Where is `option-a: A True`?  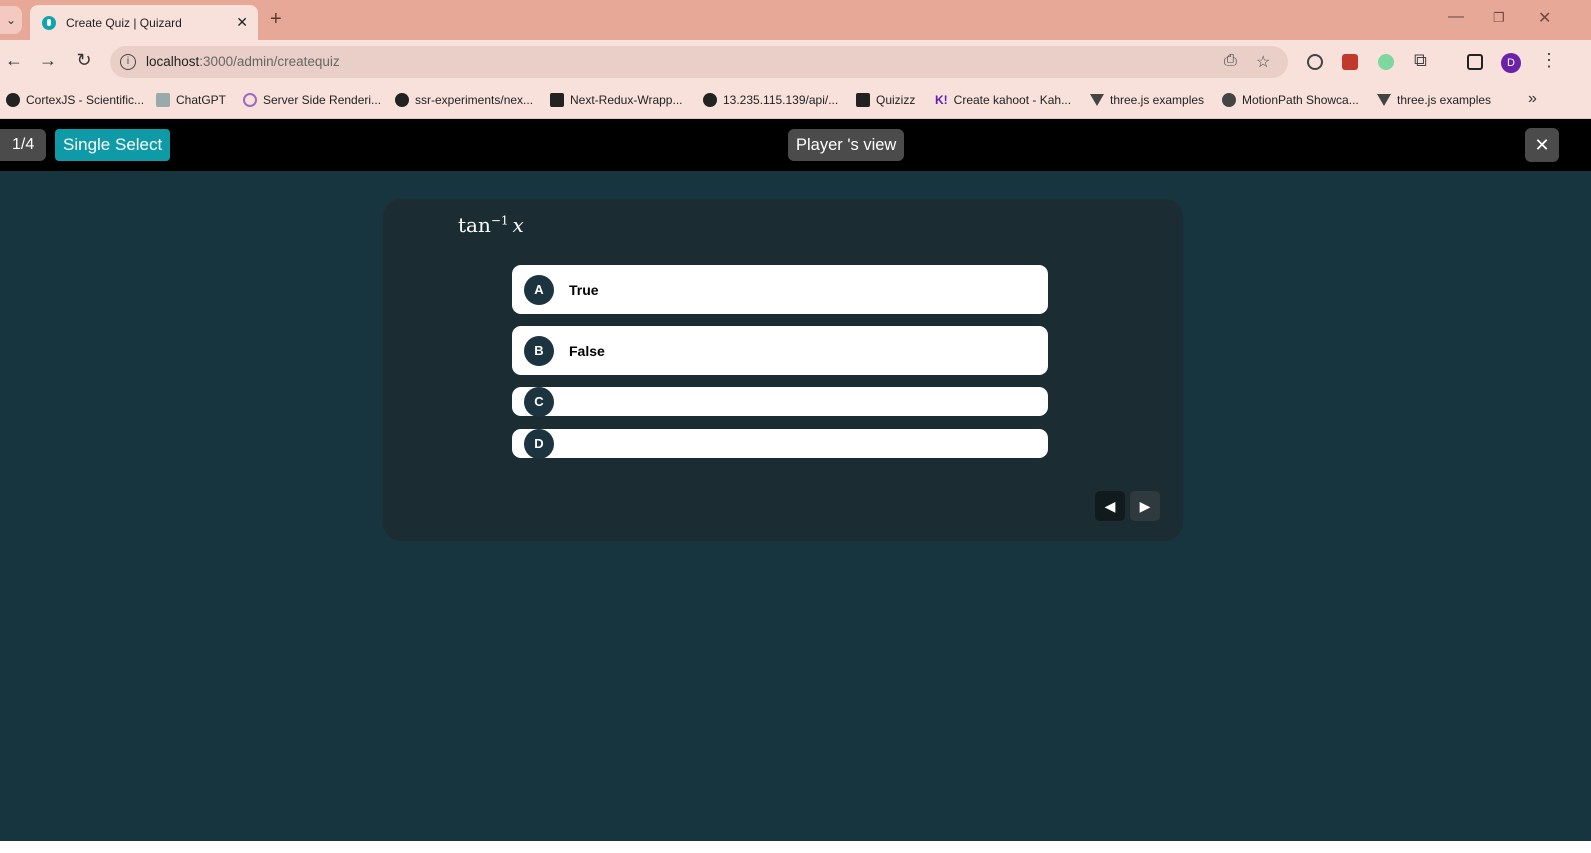
option-a: A True is located at coordinates (780, 289).